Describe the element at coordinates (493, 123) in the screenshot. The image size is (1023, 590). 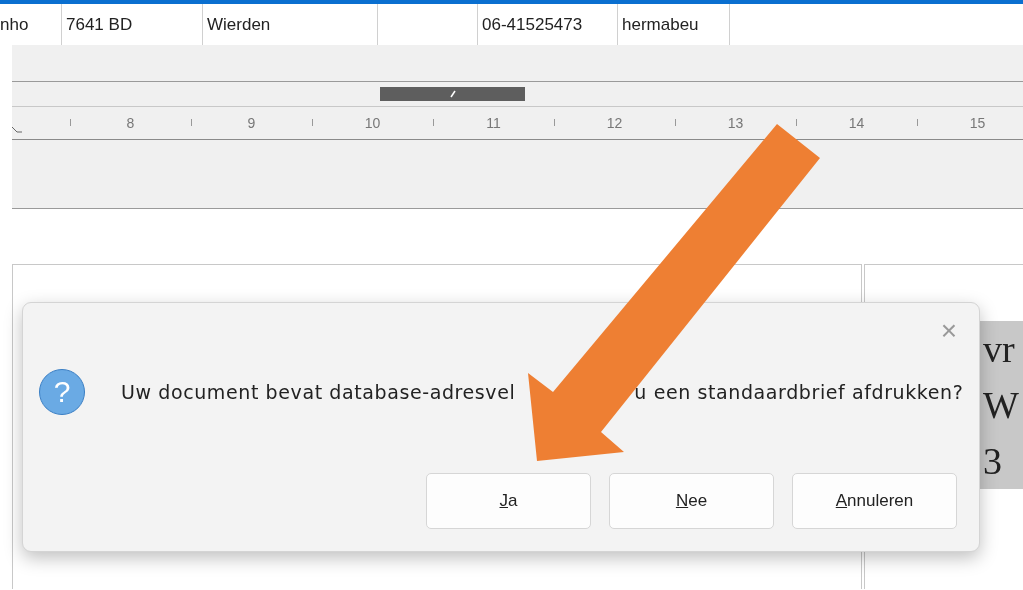
I see `ruler-number: 11` at that location.